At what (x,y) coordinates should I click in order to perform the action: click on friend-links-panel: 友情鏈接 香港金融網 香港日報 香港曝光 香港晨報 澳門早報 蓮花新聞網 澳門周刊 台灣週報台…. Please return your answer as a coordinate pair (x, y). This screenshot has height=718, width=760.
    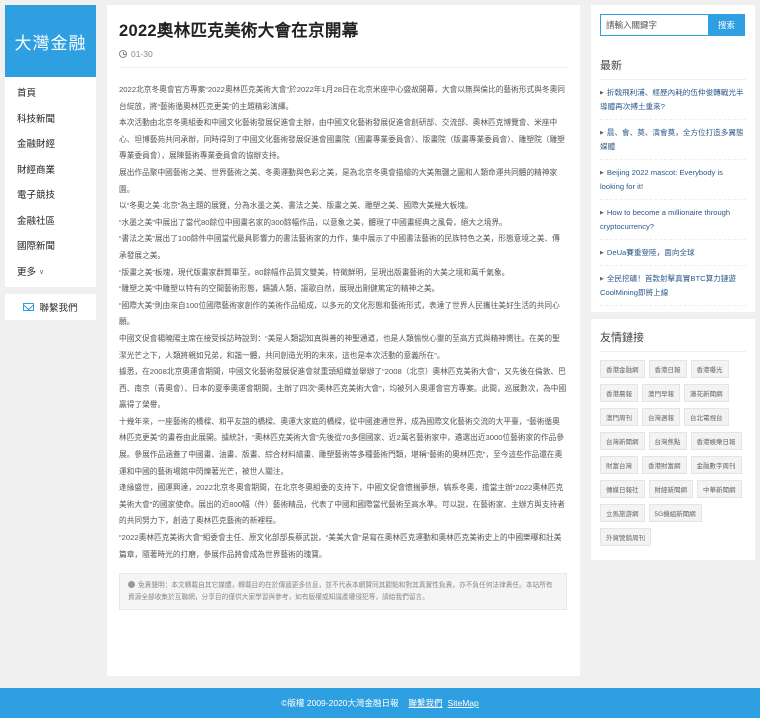
    Looking at the image, I should click on (673, 439).